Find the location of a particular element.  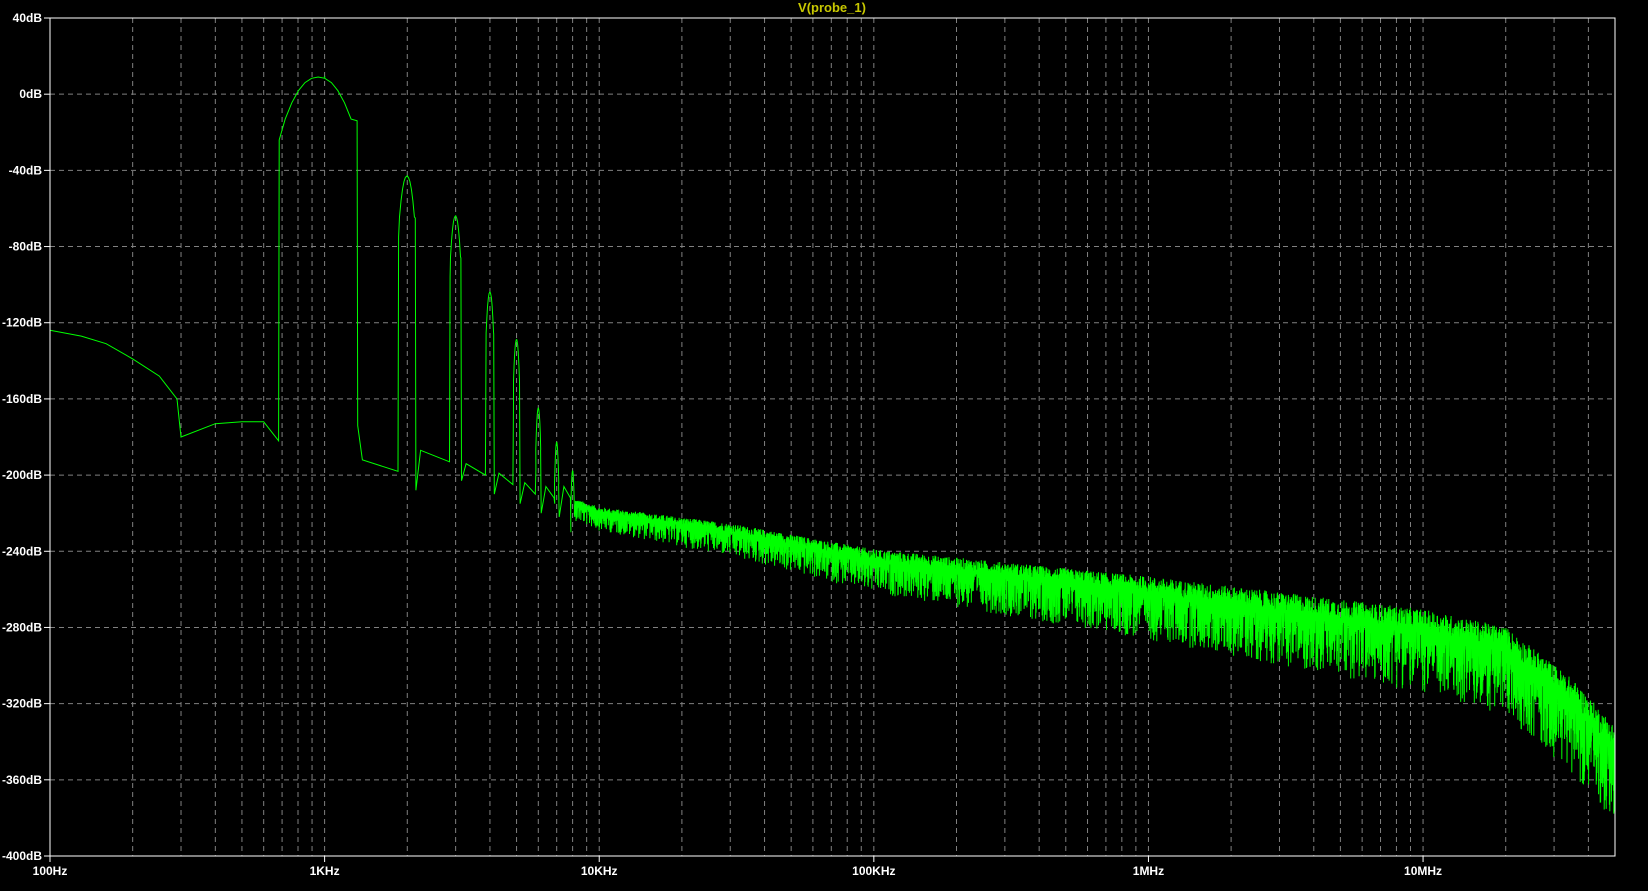

y-tick-label: -120dB is located at coordinates (22, 323).